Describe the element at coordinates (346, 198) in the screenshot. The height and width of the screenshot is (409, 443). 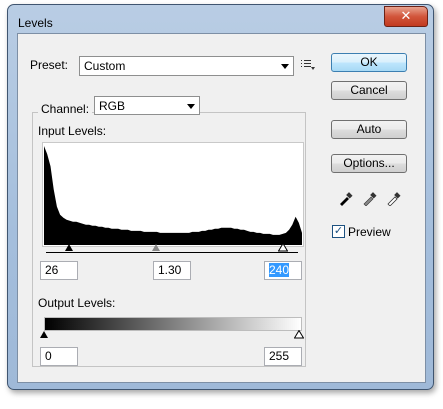
I see `black-eyedropper-icon` at that location.